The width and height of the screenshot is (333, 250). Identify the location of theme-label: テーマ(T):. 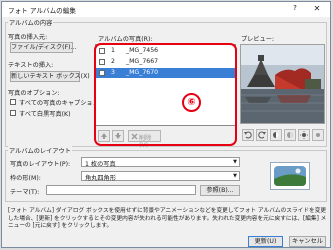
(25, 192).